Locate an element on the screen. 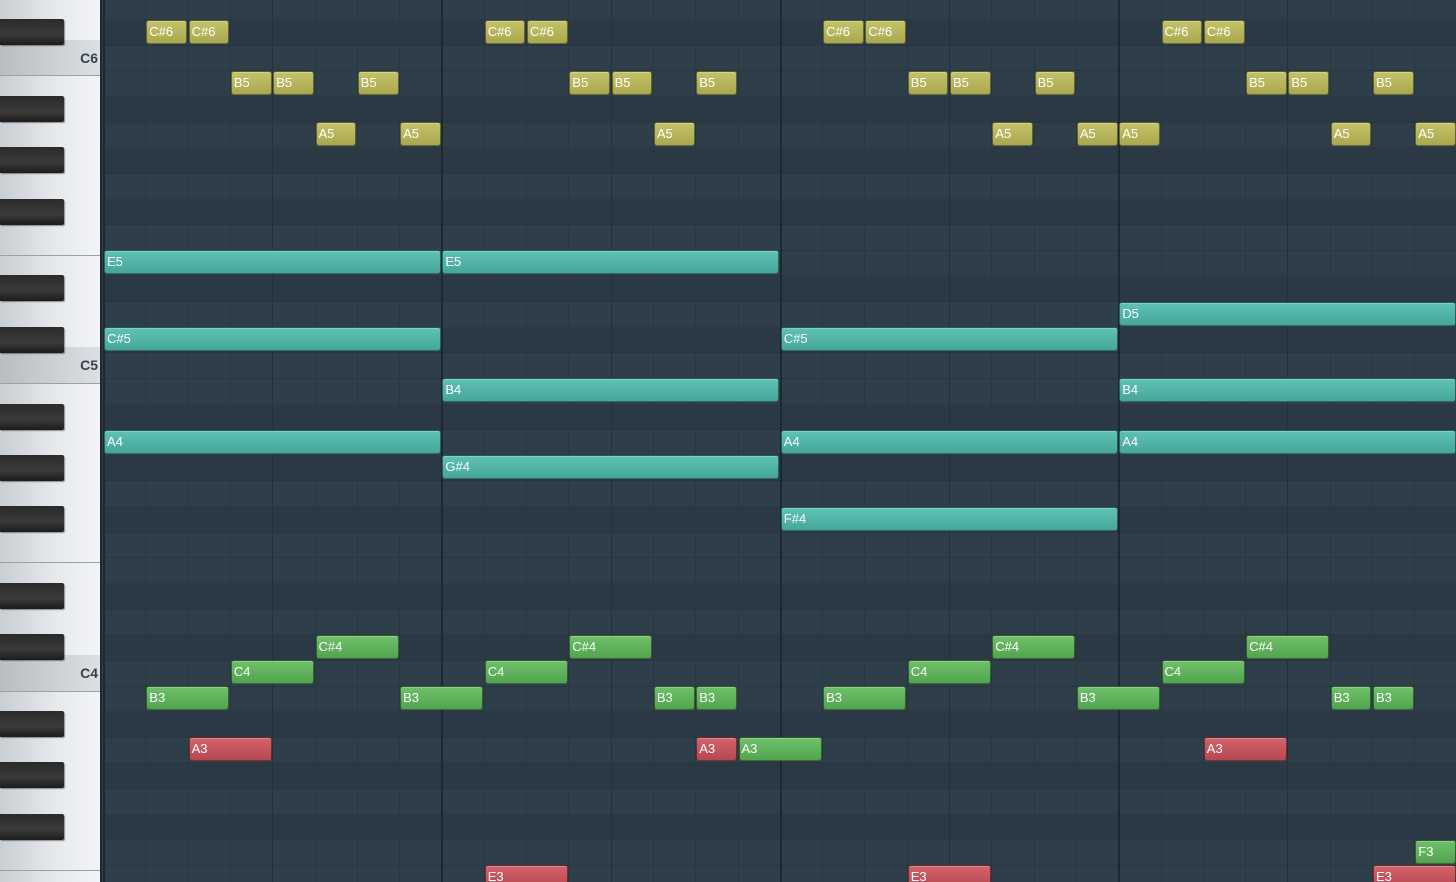 This screenshot has width=1456, height=882. note-gsharp4: G#4 is located at coordinates (611, 467).